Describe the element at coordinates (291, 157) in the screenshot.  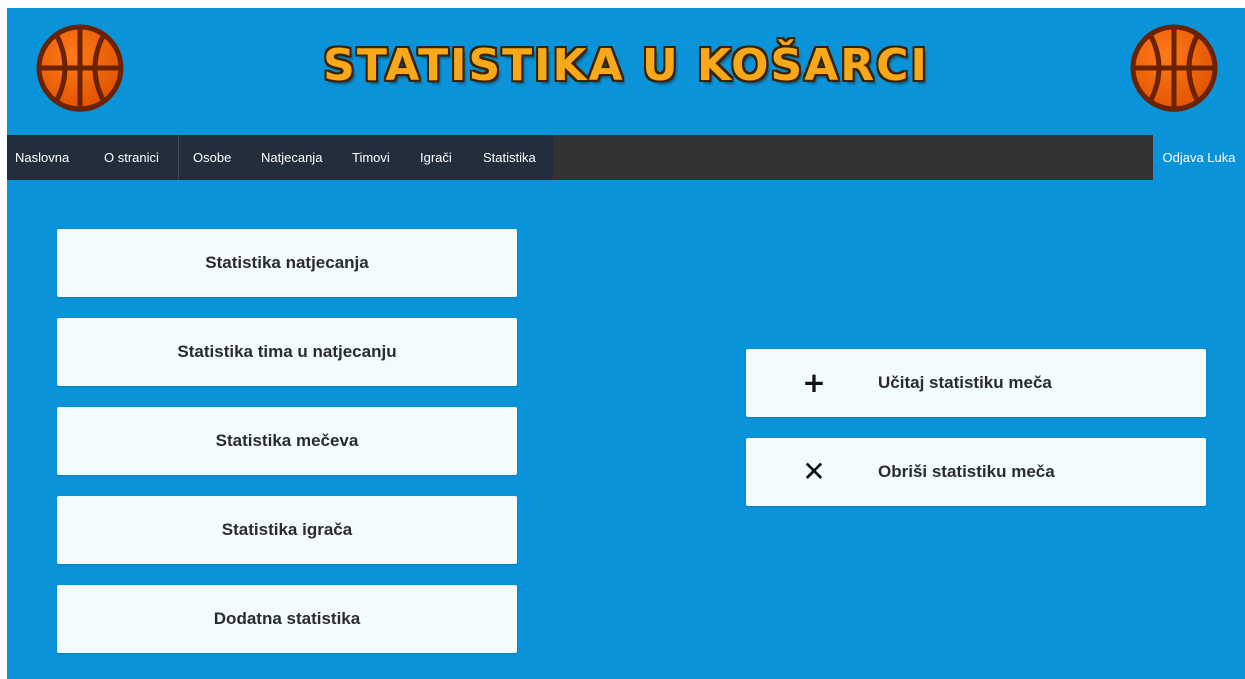
I see `nav-item-natjecanja: Natjecanja` at that location.